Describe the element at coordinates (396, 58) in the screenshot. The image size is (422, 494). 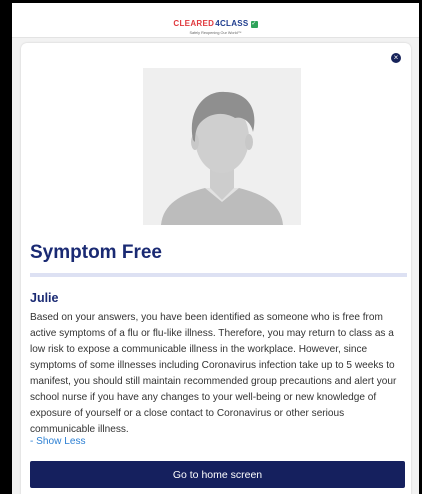
I see `close-icon: ×` at that location.